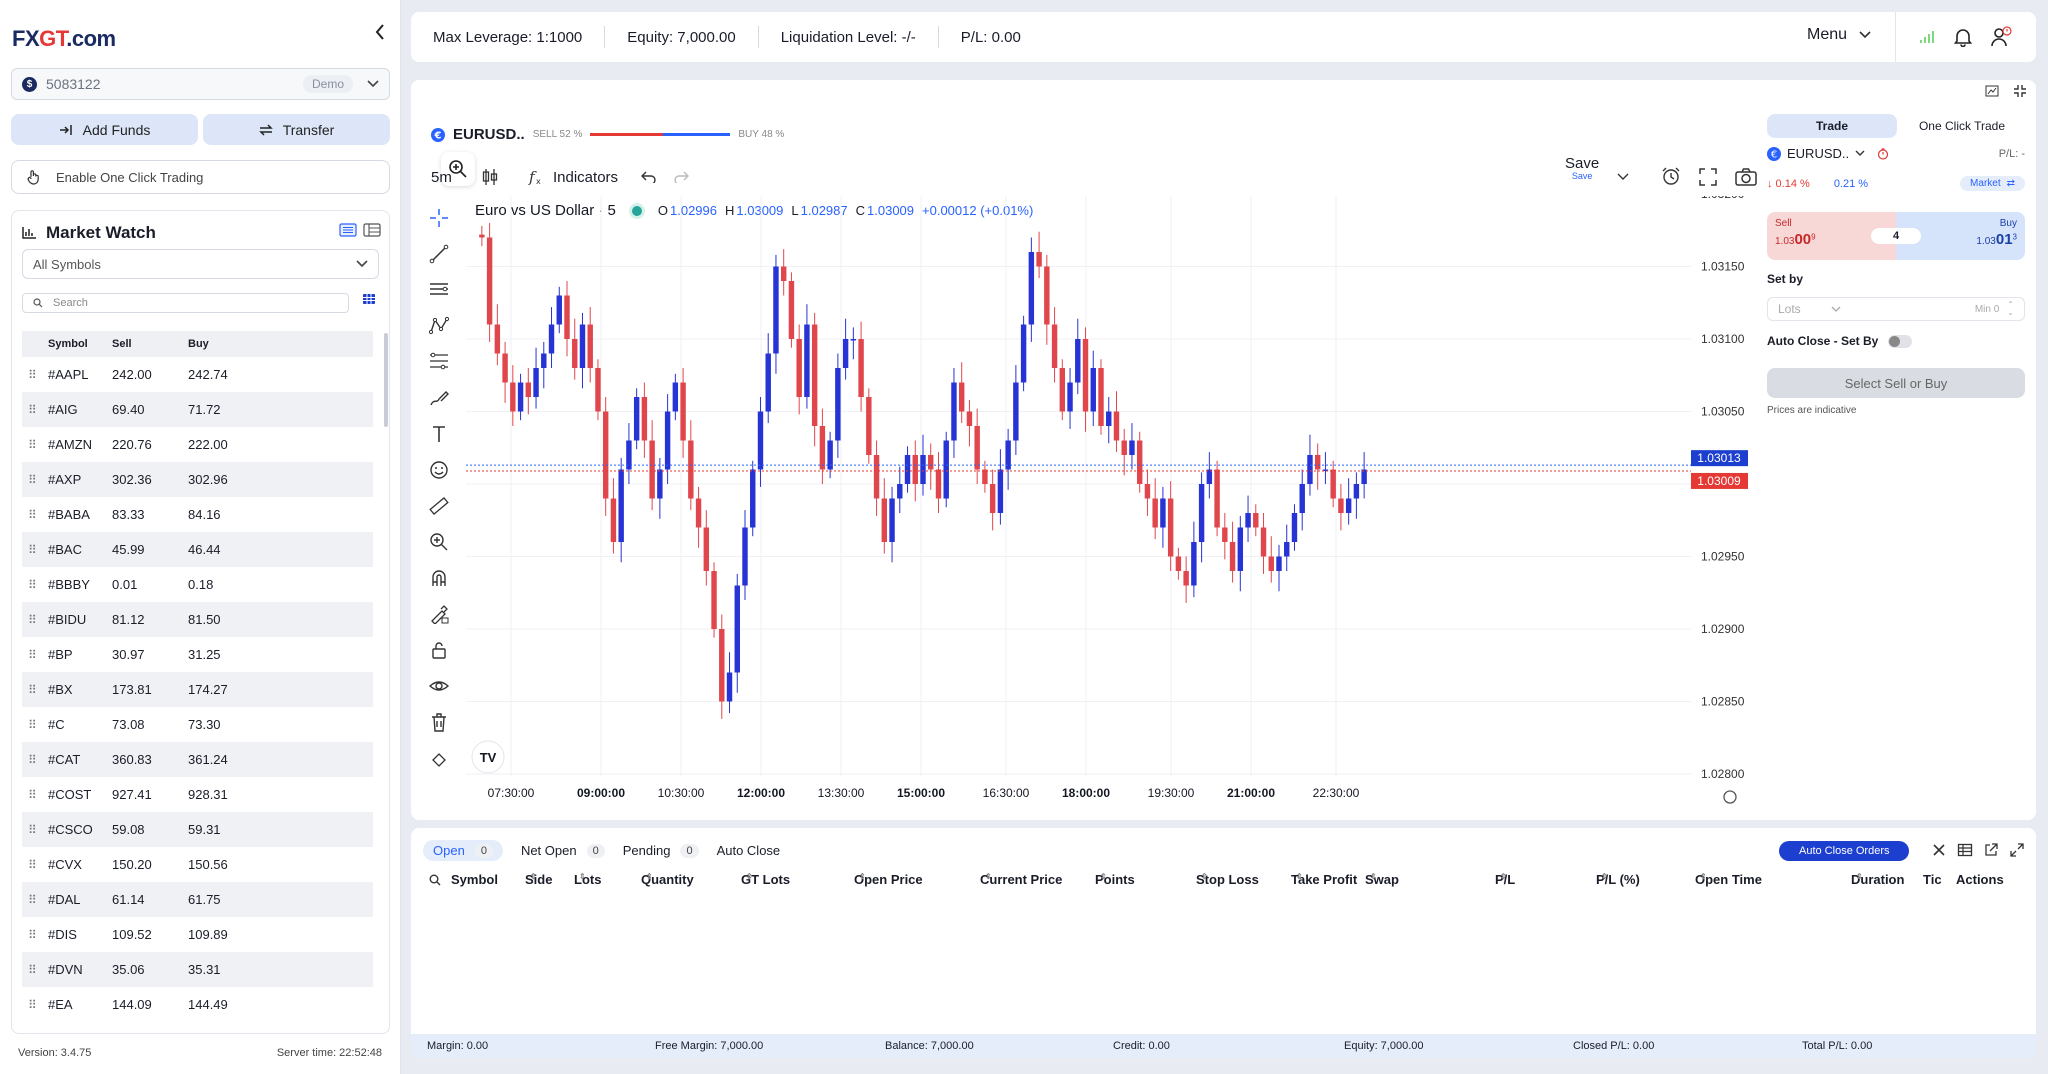 This screenshot has width=2048, height=1074. I want to click on market-watch-row: ⠿ #COST 927.41 928.31, so click(197, 794).